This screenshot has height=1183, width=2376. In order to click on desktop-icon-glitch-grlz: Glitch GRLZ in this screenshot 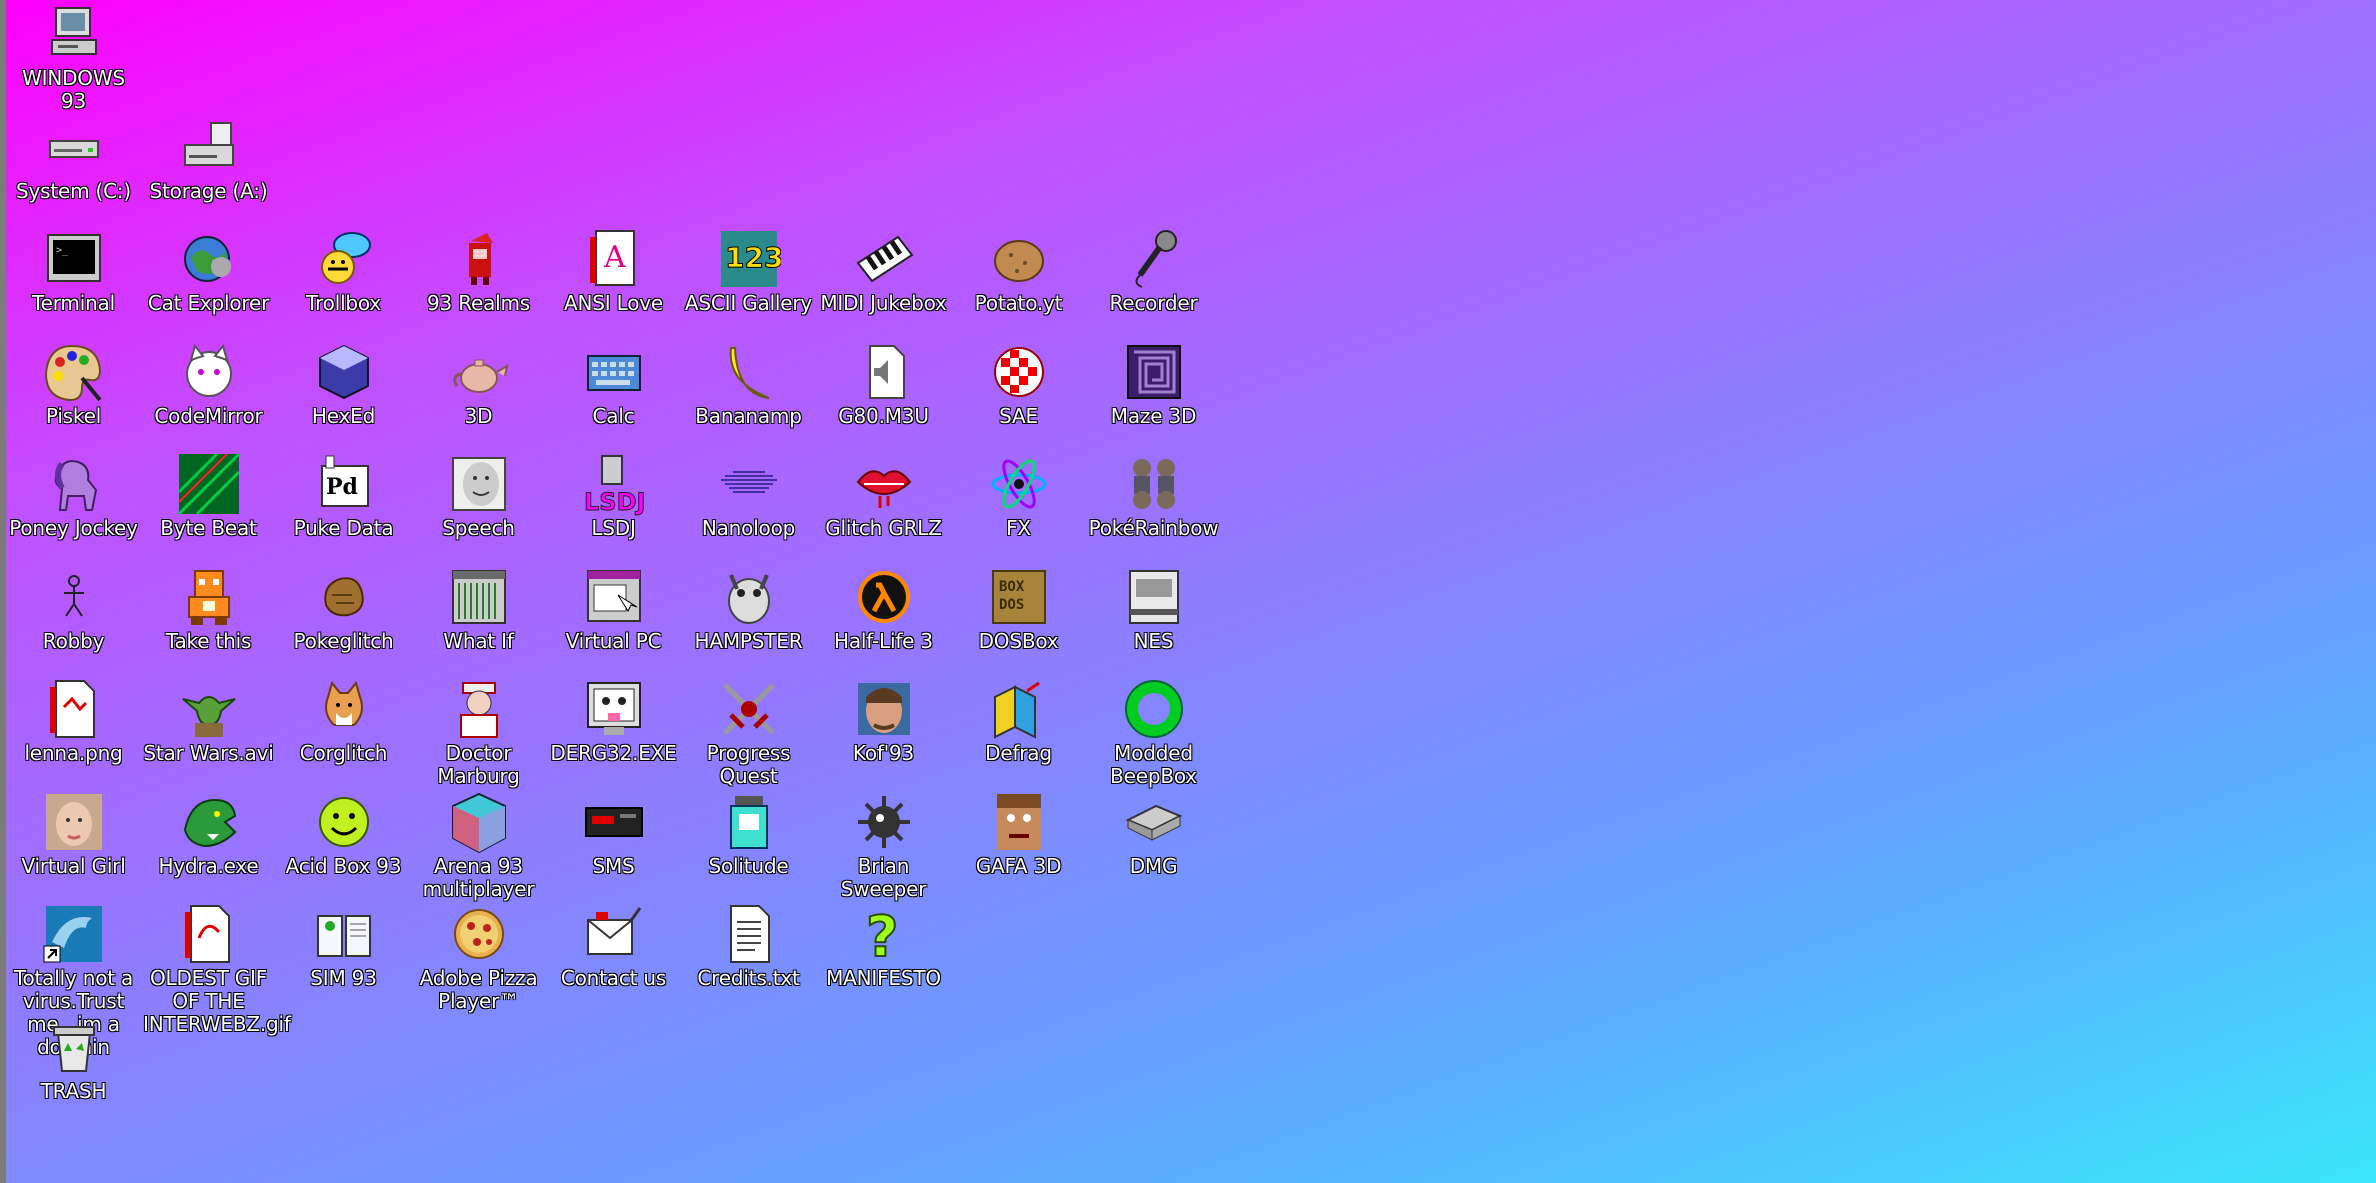, I will do `click(883, 496)`.